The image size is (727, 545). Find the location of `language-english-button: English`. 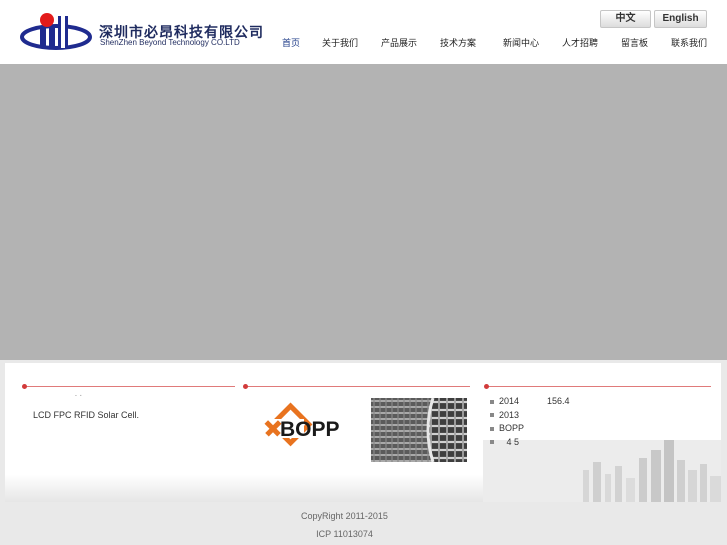

language-english-button: English is located at coordinates (680, 19).